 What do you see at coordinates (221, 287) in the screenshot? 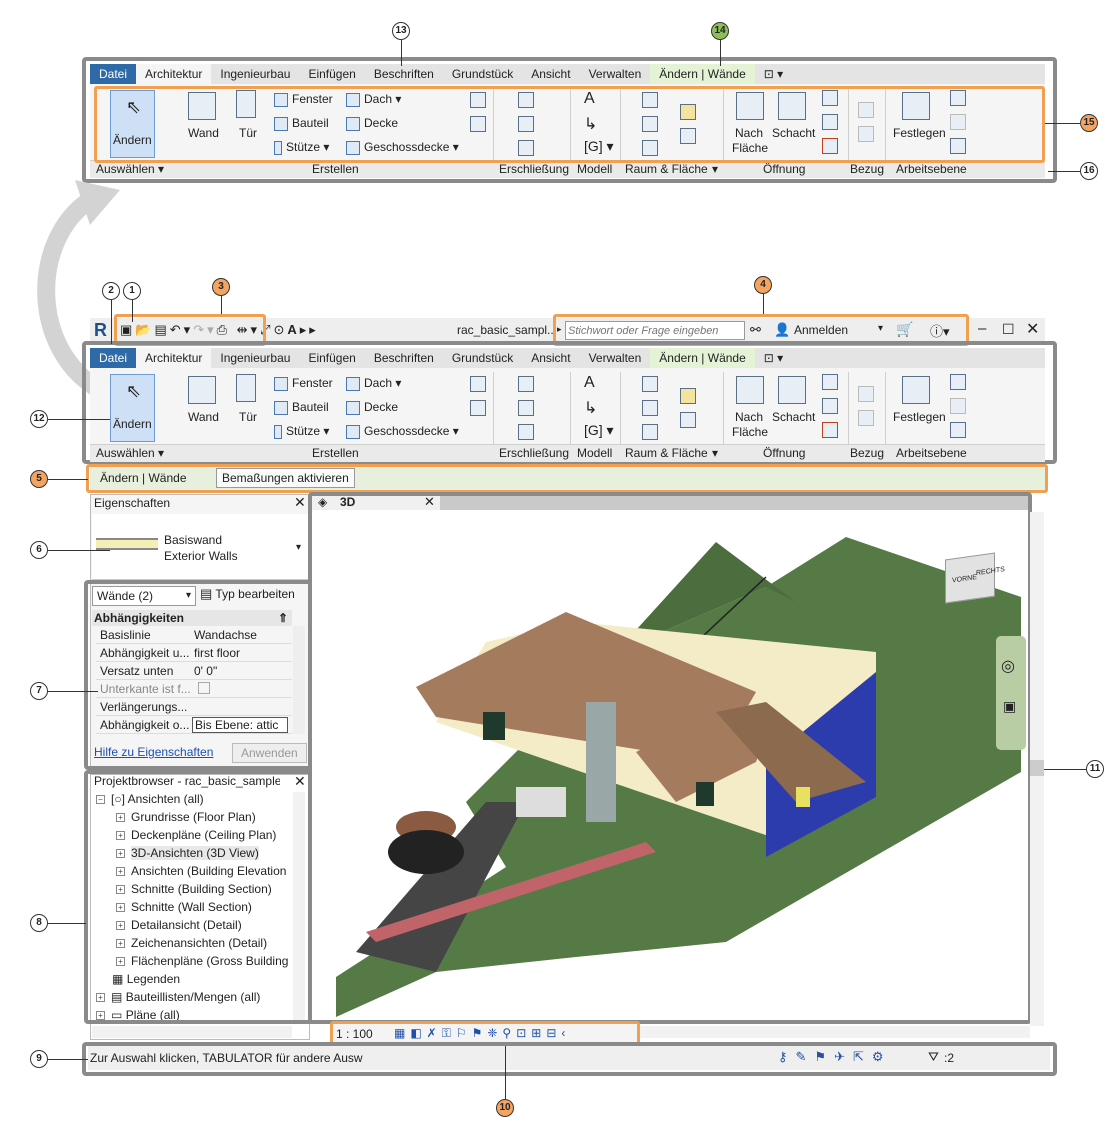
I see `callout-3: 3` at bounding box center [221, 287].